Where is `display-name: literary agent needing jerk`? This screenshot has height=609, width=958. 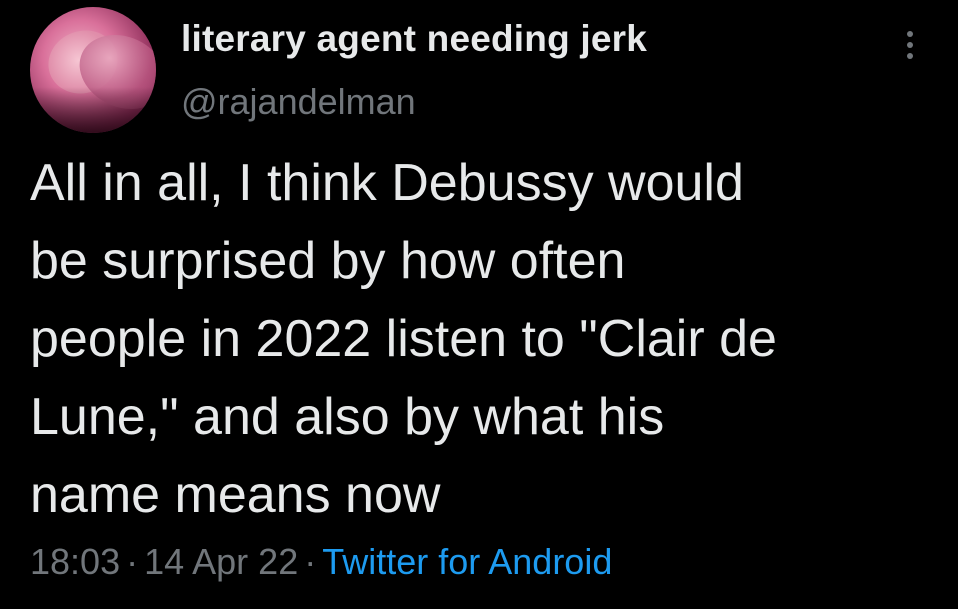 display-name: literary agent needing jerk is located at coordinates (414, 39).